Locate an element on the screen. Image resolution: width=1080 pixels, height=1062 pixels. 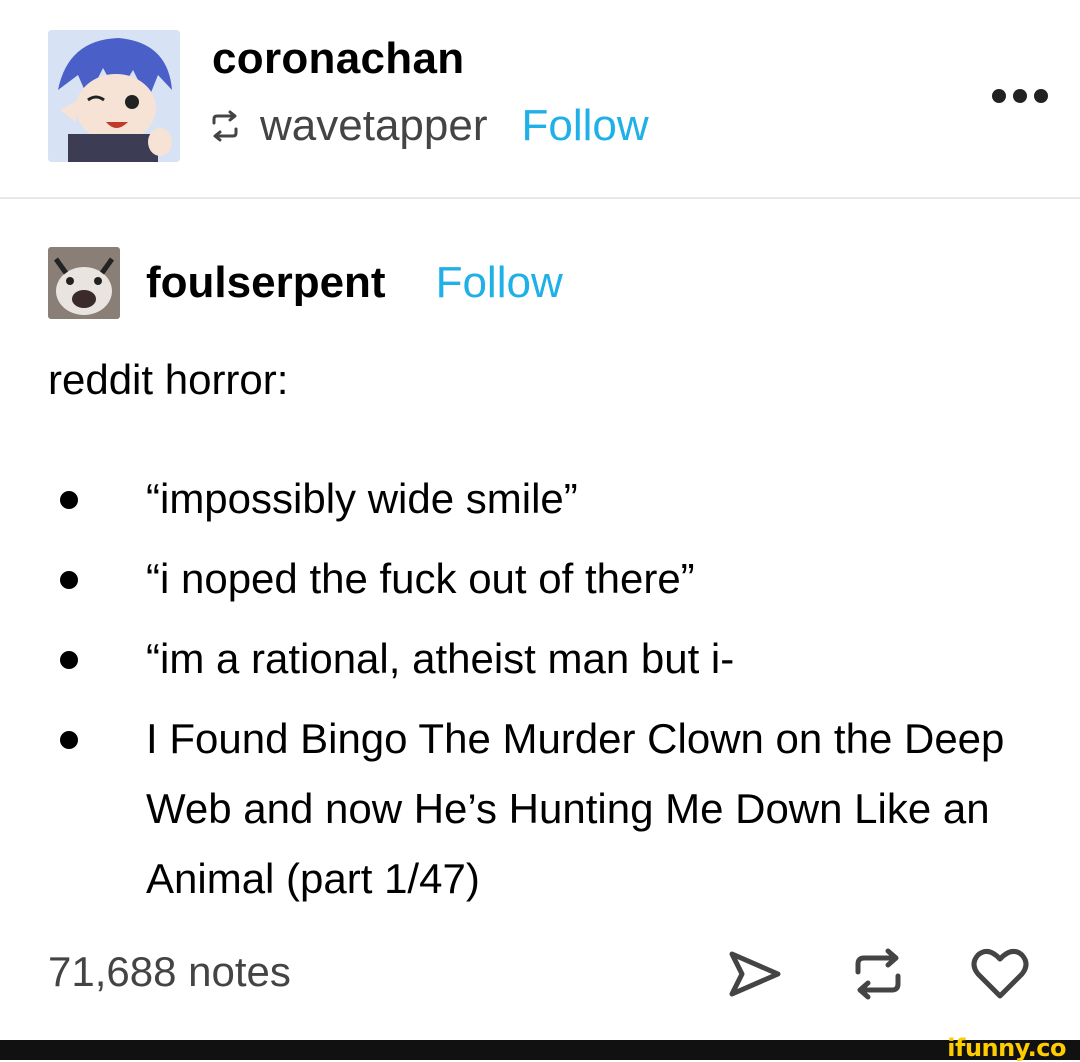
post-footer: 71,688 notes is located at coordinates (540, 975).